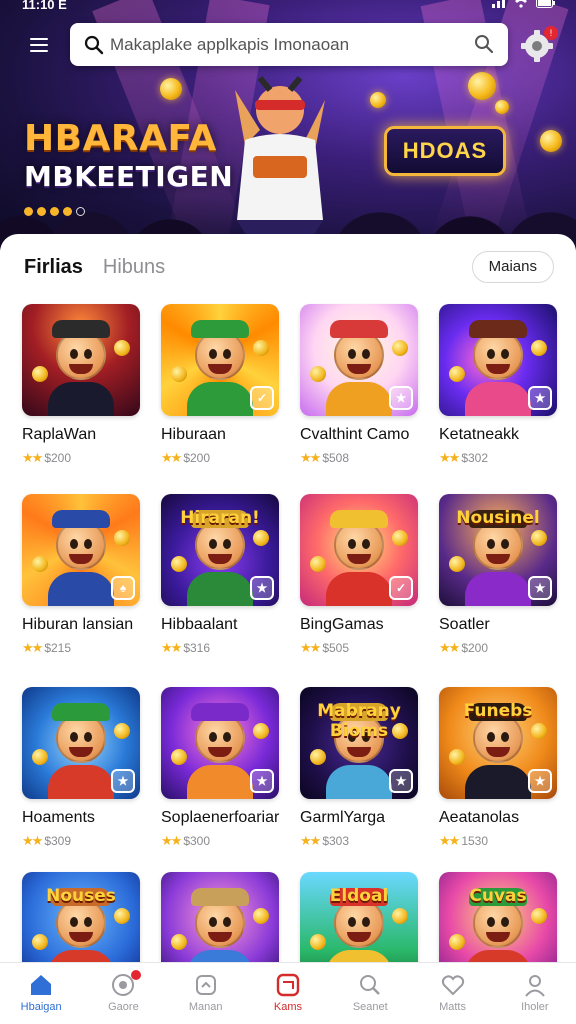 The width and height of the screenshot is (576, 1024). I want to click on nav-item-heart: Matts, so click(453, 992).